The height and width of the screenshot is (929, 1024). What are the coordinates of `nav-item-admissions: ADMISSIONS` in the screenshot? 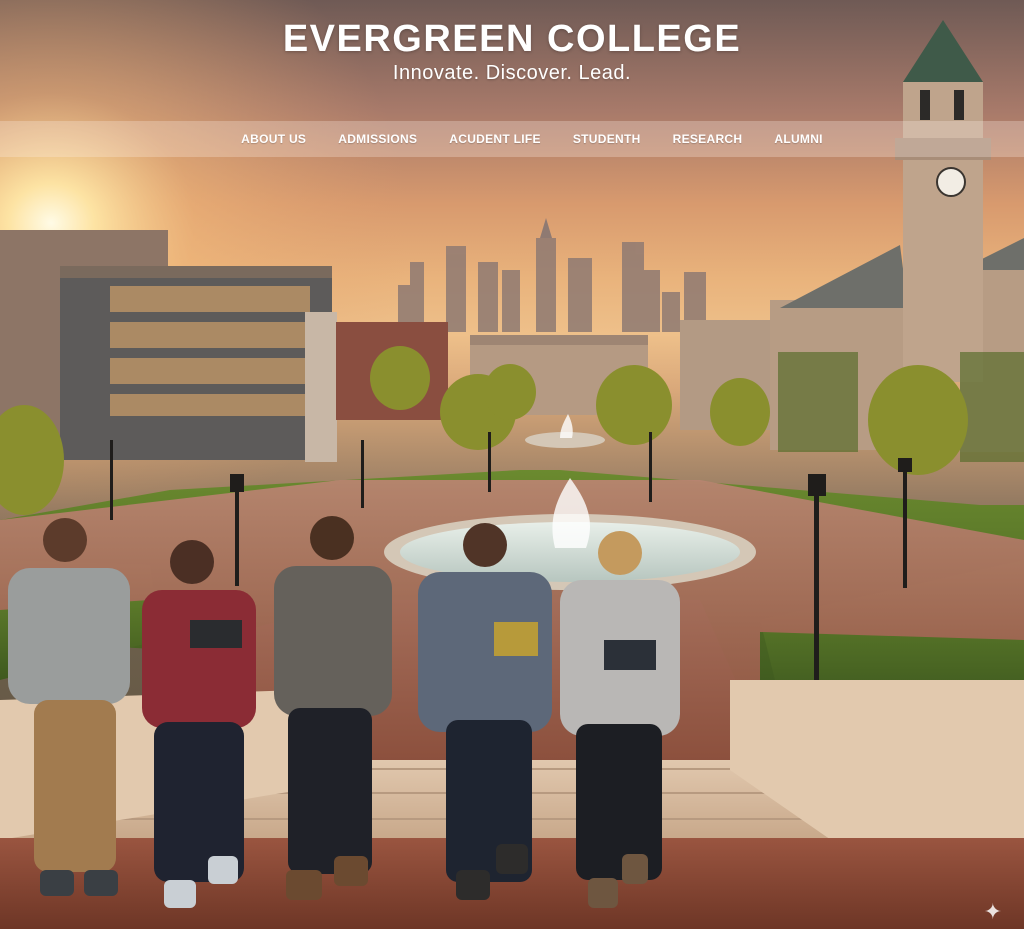 It's located at (377, 139).